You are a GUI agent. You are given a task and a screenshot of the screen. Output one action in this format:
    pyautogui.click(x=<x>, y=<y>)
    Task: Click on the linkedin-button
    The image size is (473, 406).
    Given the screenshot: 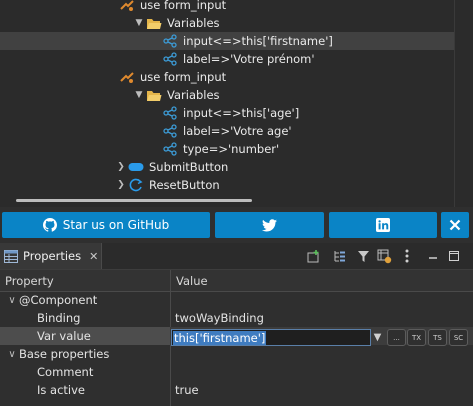 What is the action you would take?
    pyautogui.click(x=383, y=225)
    